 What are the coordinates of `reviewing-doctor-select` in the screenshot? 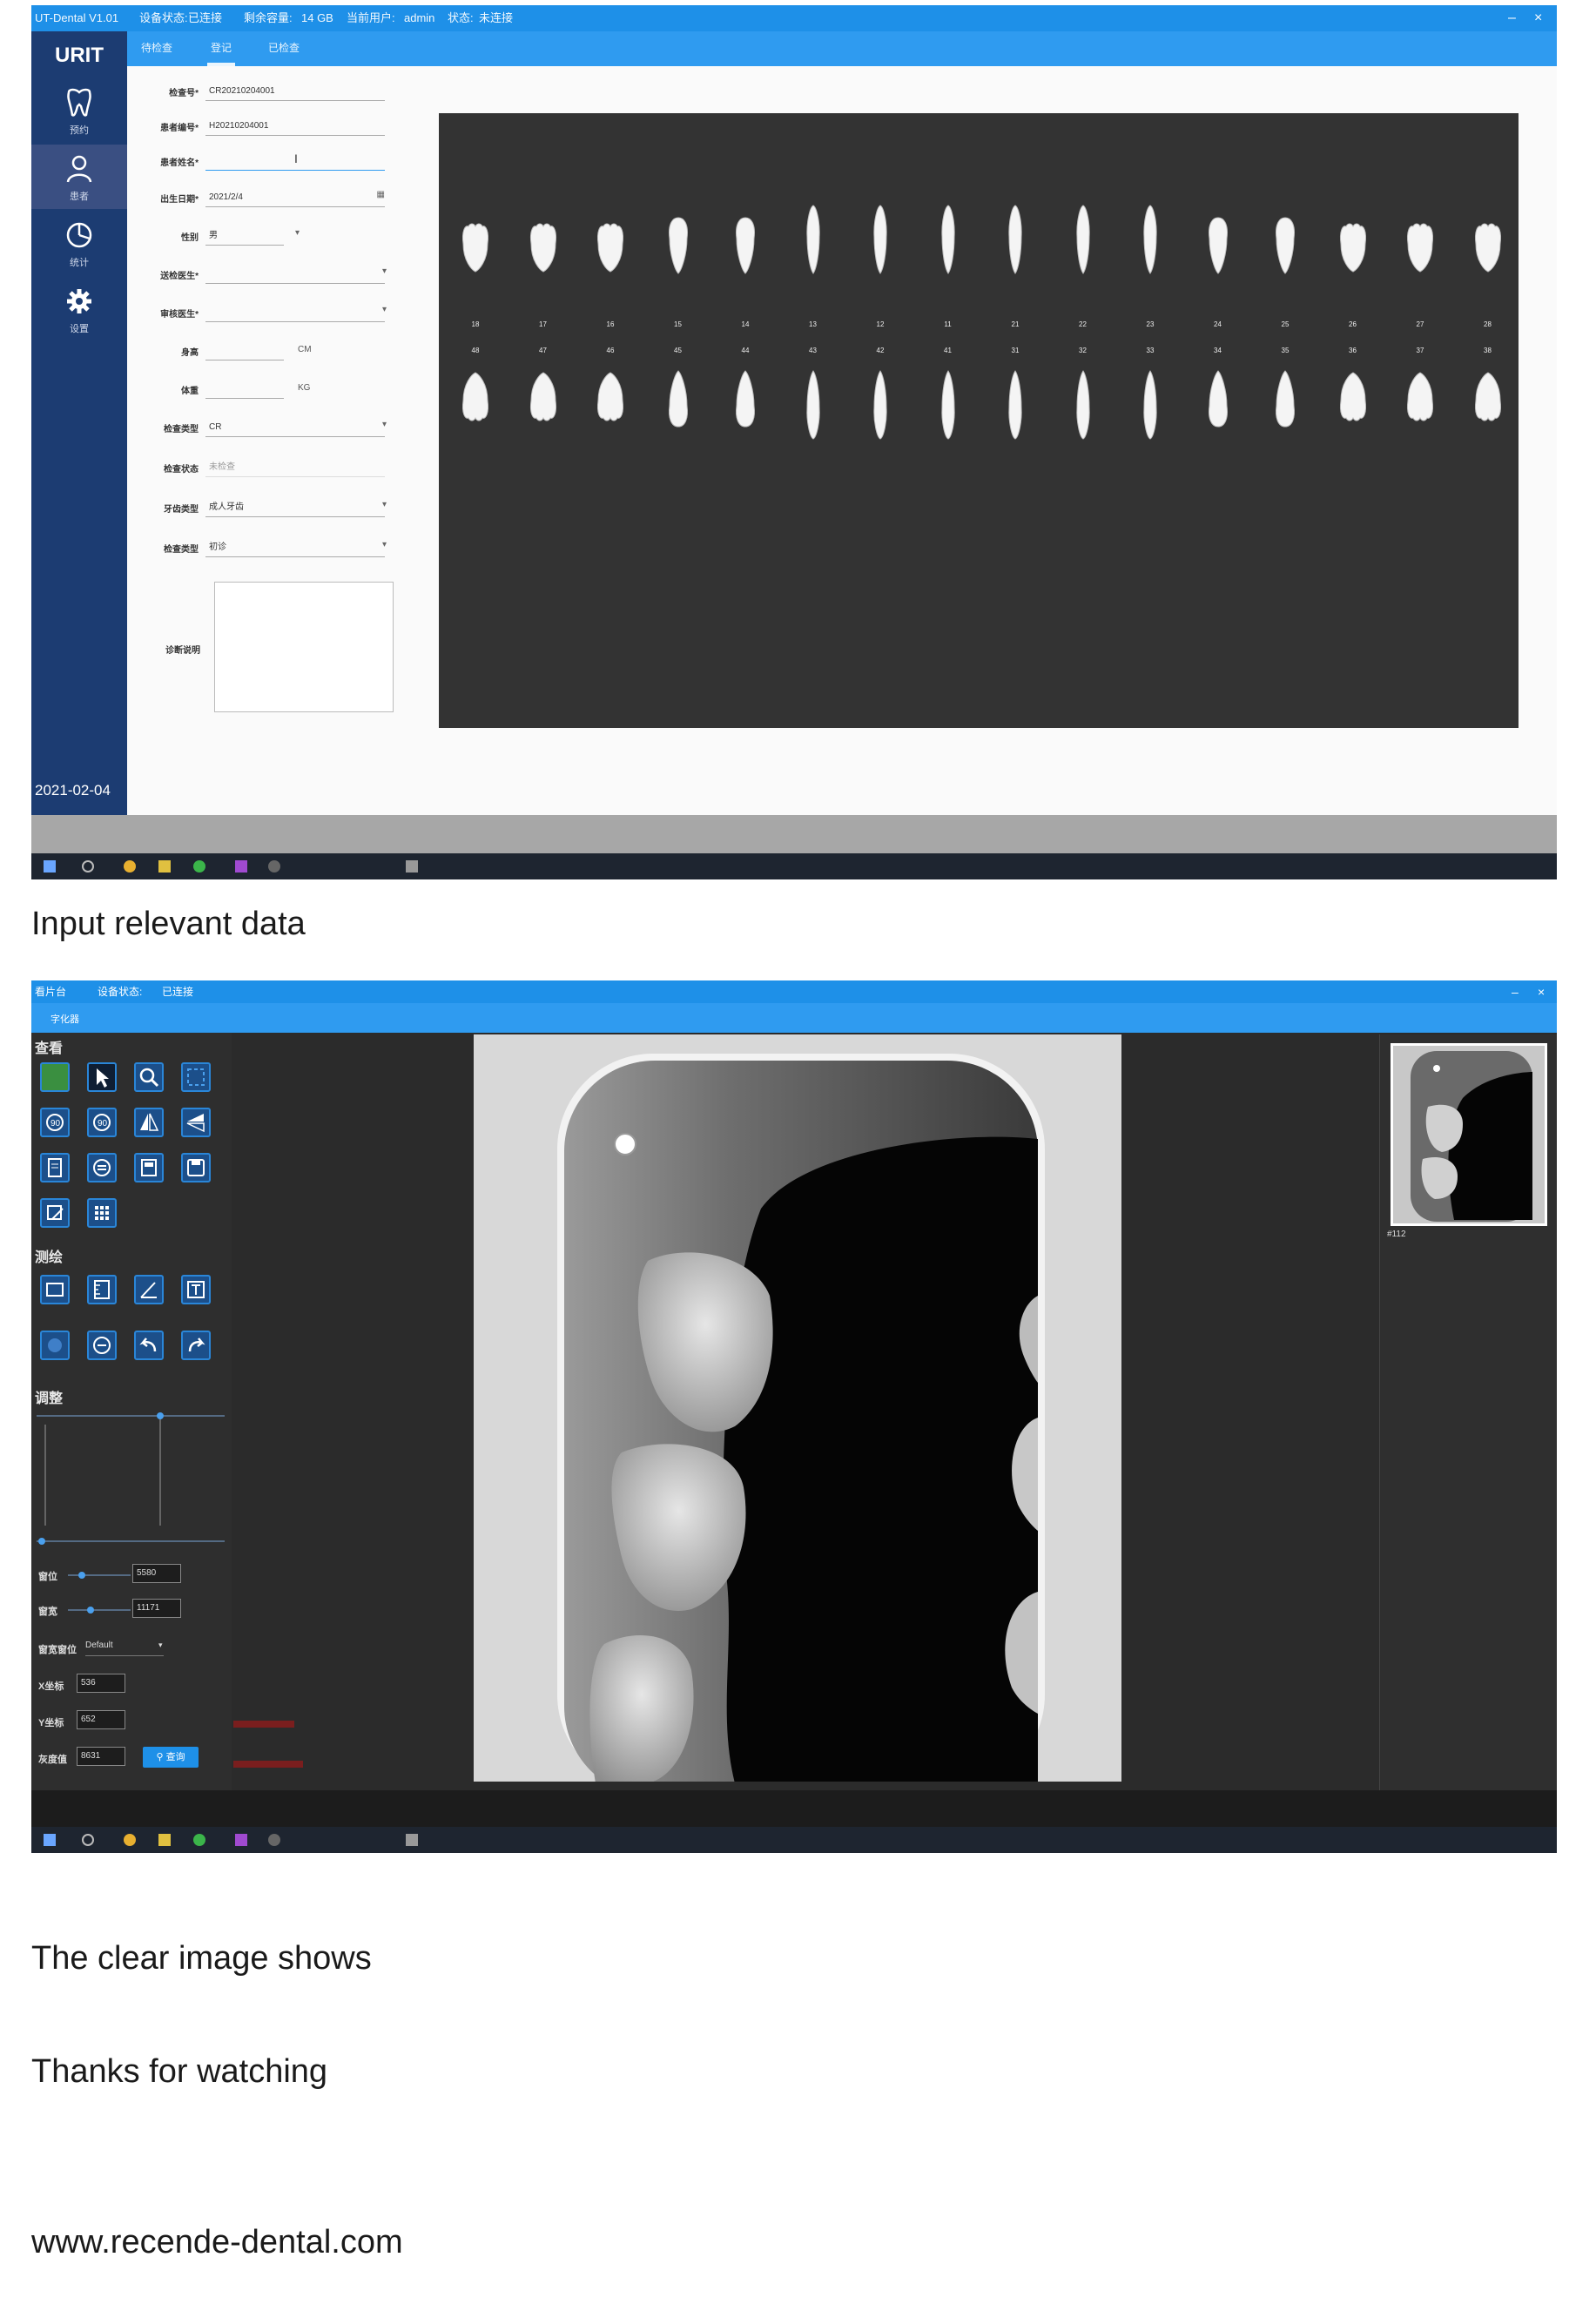 It's located at (295, 312).